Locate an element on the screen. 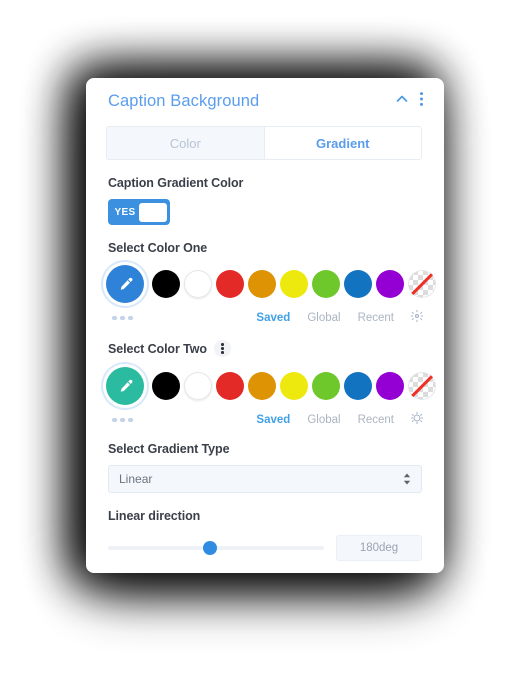 Image resolution: width=530 pixels, height=678 pixels. color-two-picker-button is located at coordinates (125, 386).